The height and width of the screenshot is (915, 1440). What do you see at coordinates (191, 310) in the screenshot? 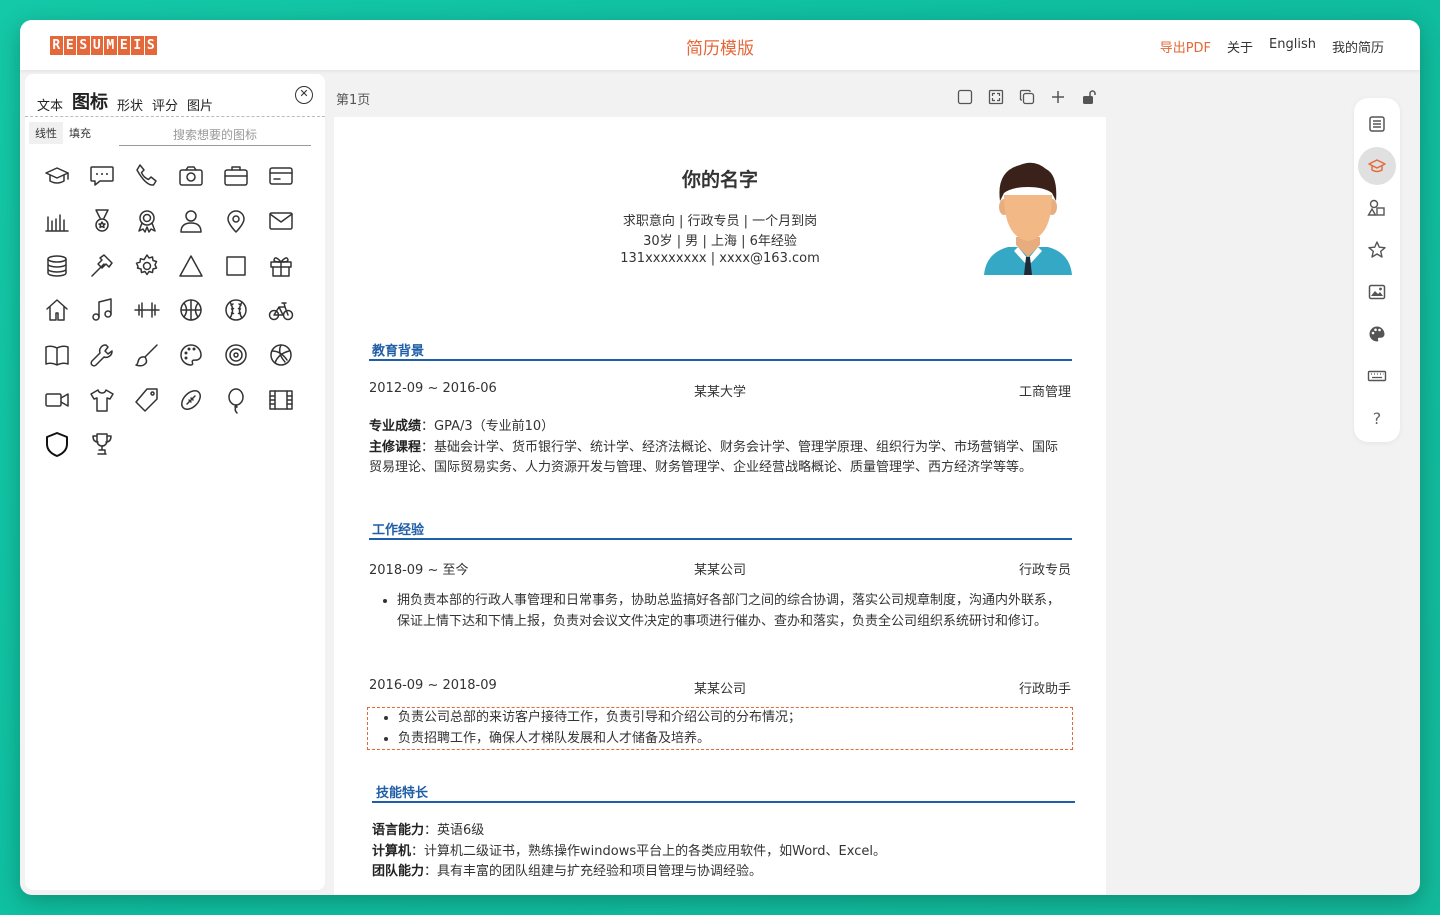
I see `basketball-icon` at bounding box center [191, 310].